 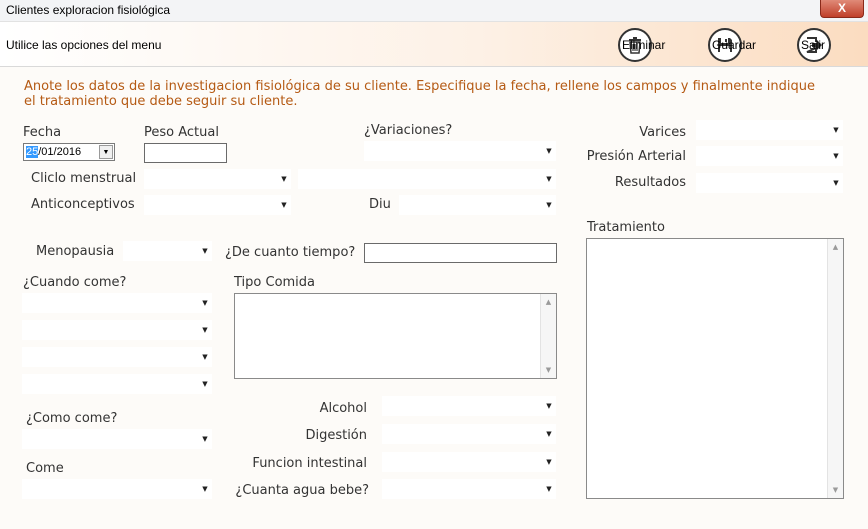 I want to click on anticonceptivos-label: Anticonceptivos, so click(x=83, y=204).